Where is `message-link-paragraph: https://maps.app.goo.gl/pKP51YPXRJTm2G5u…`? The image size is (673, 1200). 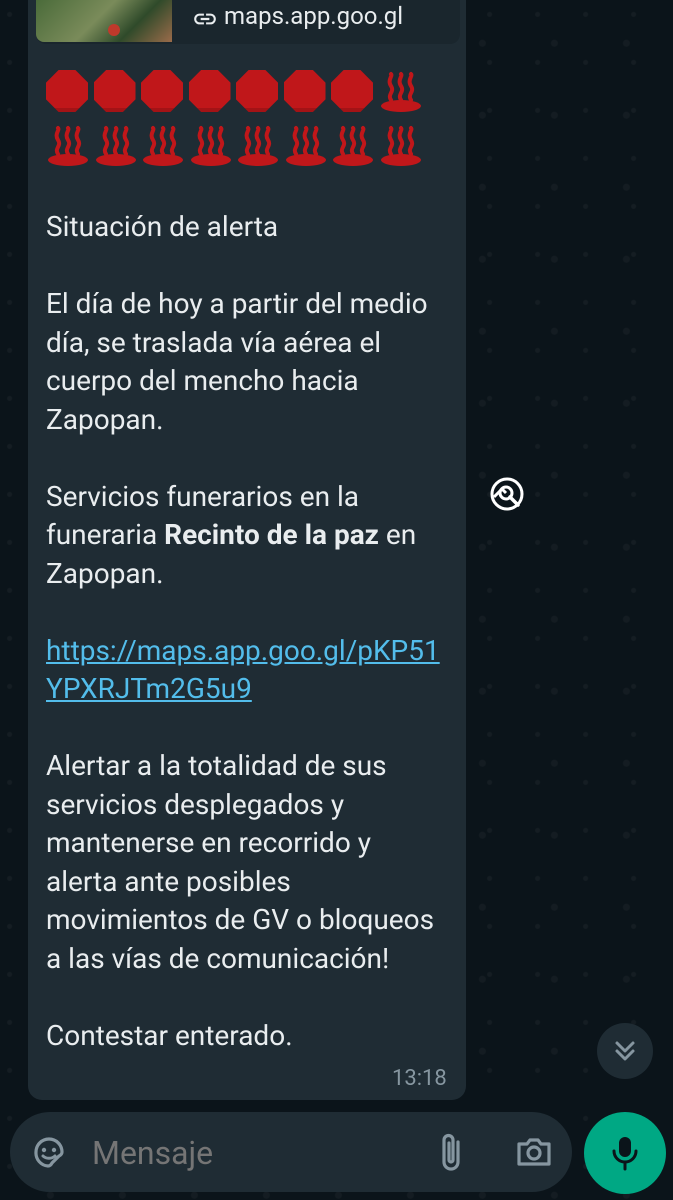
message-link-paragraph: https://maps.app.goo.gl/pKP51YPXRJTm2G5u… is located at coordinates (246, 670).